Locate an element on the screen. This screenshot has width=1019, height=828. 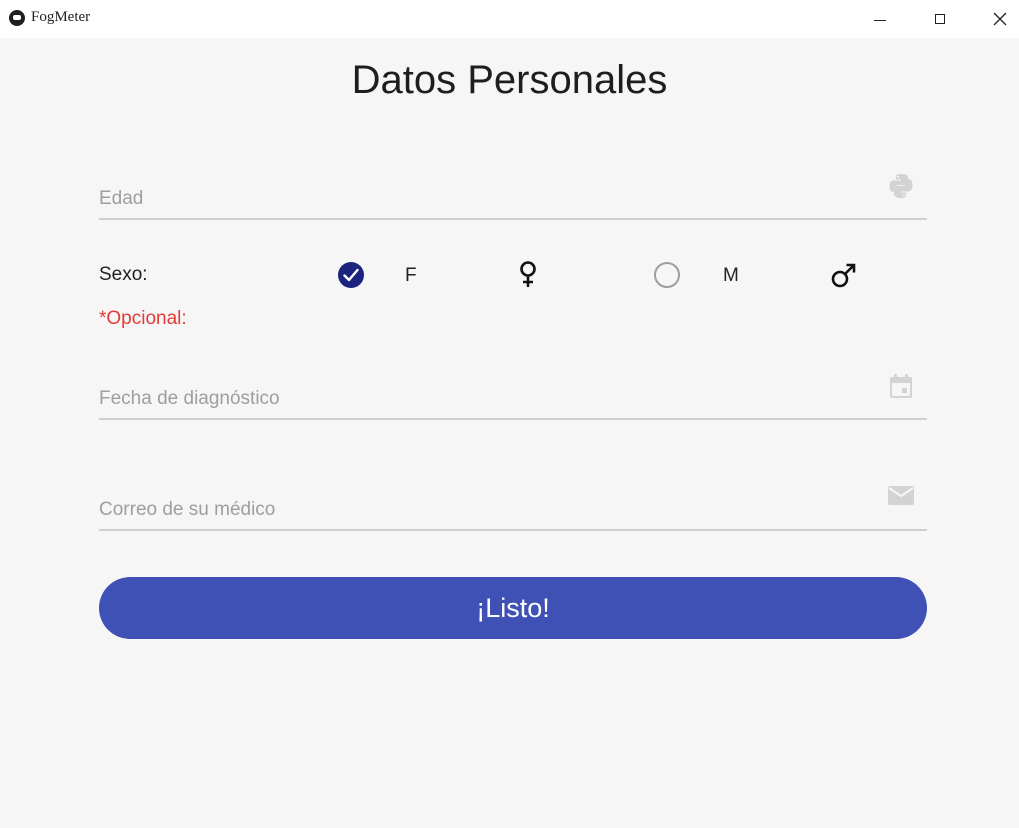
radio-female is located at coordinates (351, 275).